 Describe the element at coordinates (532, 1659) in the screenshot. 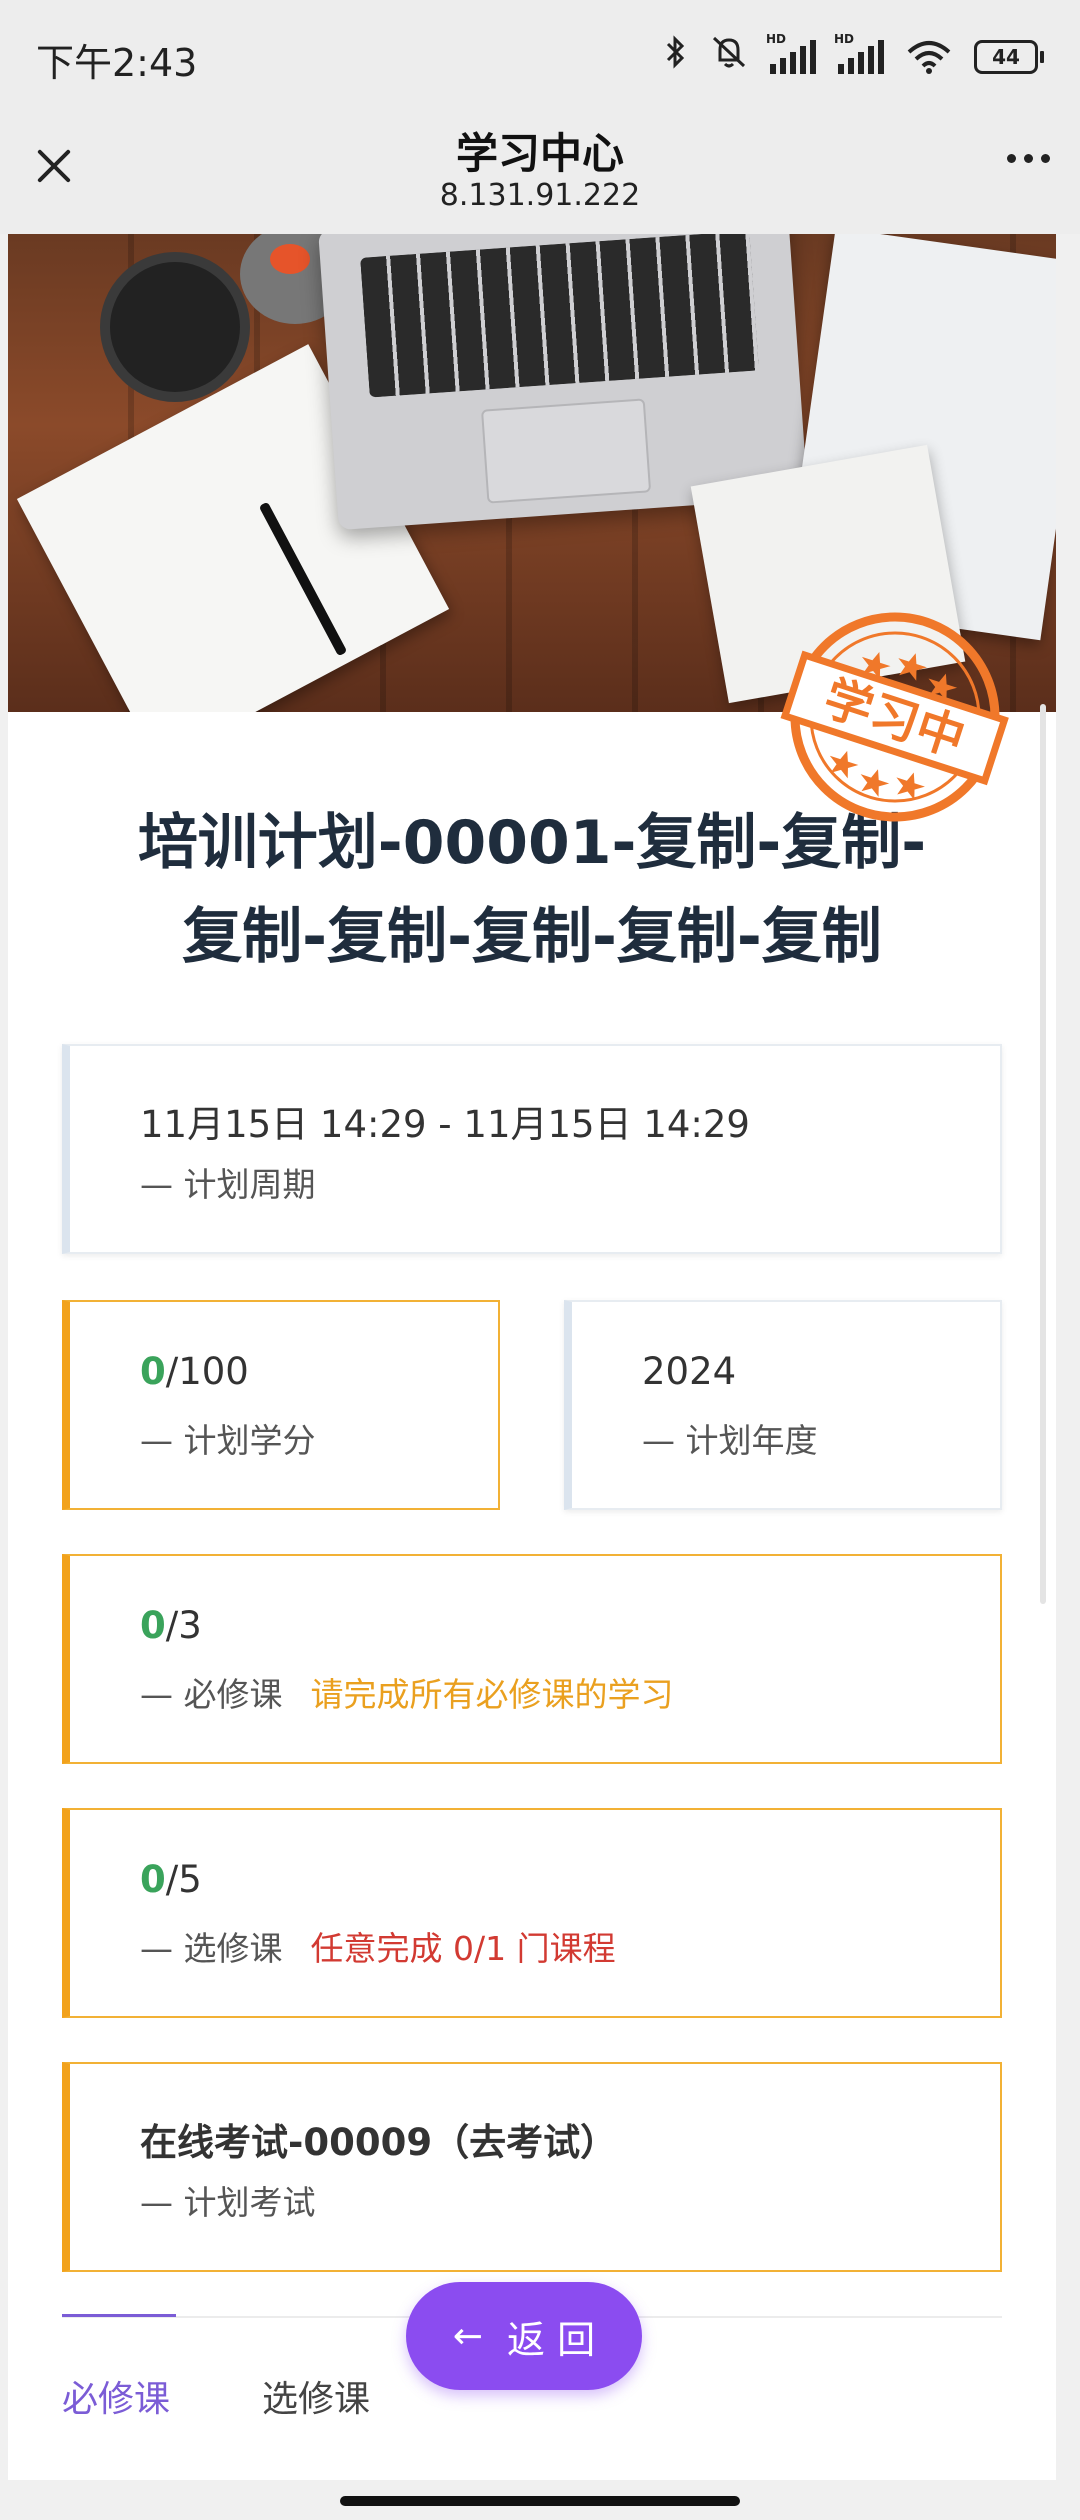

I see `required-courses-card: 0/3 — 必修课 请完成所有必修课的学习` at that location.